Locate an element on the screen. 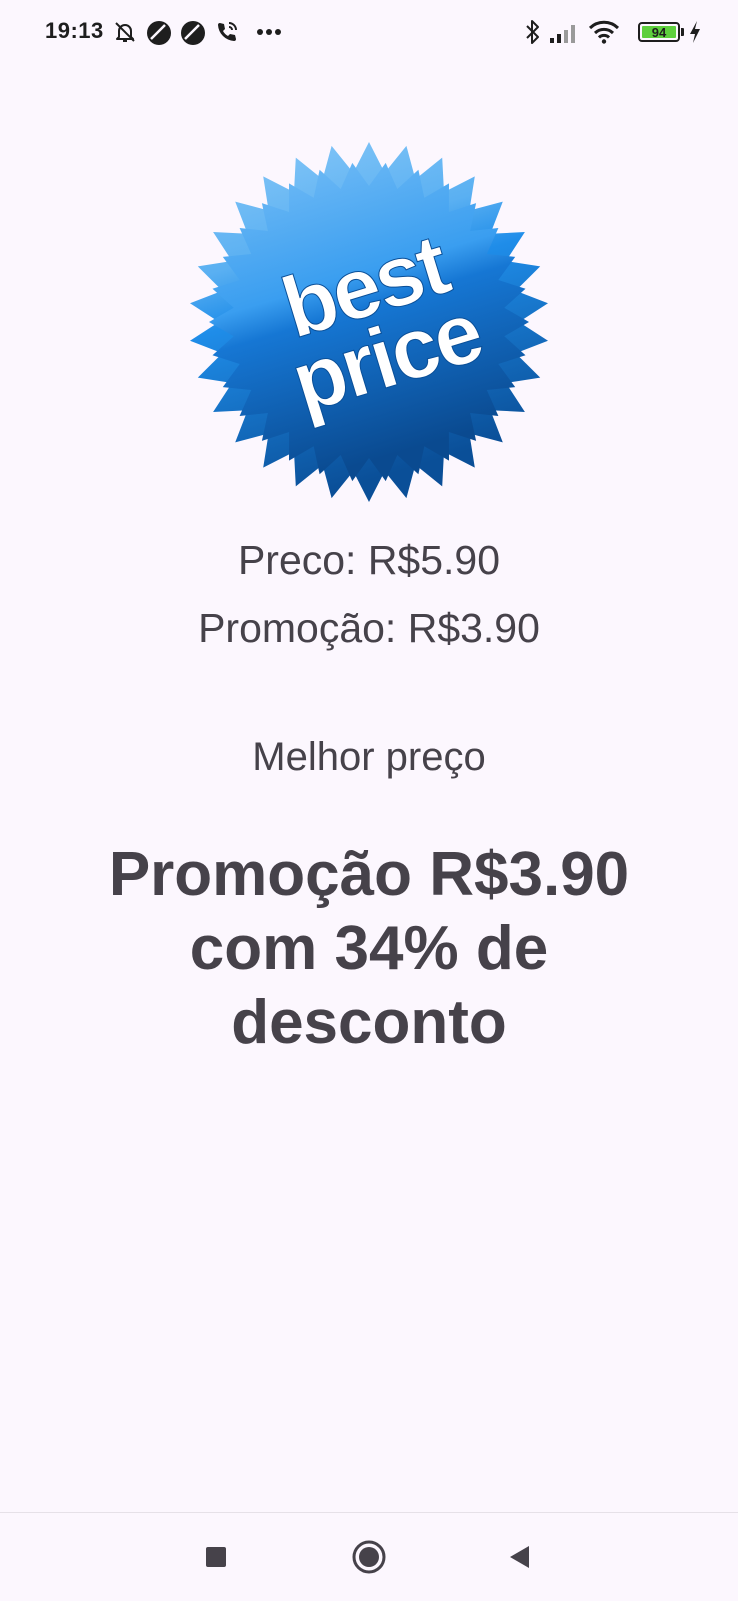 Image resolution: width=738 pixels, height=1601 pixels. best-price-badge-image: best price is located at coordinates (369, 322).